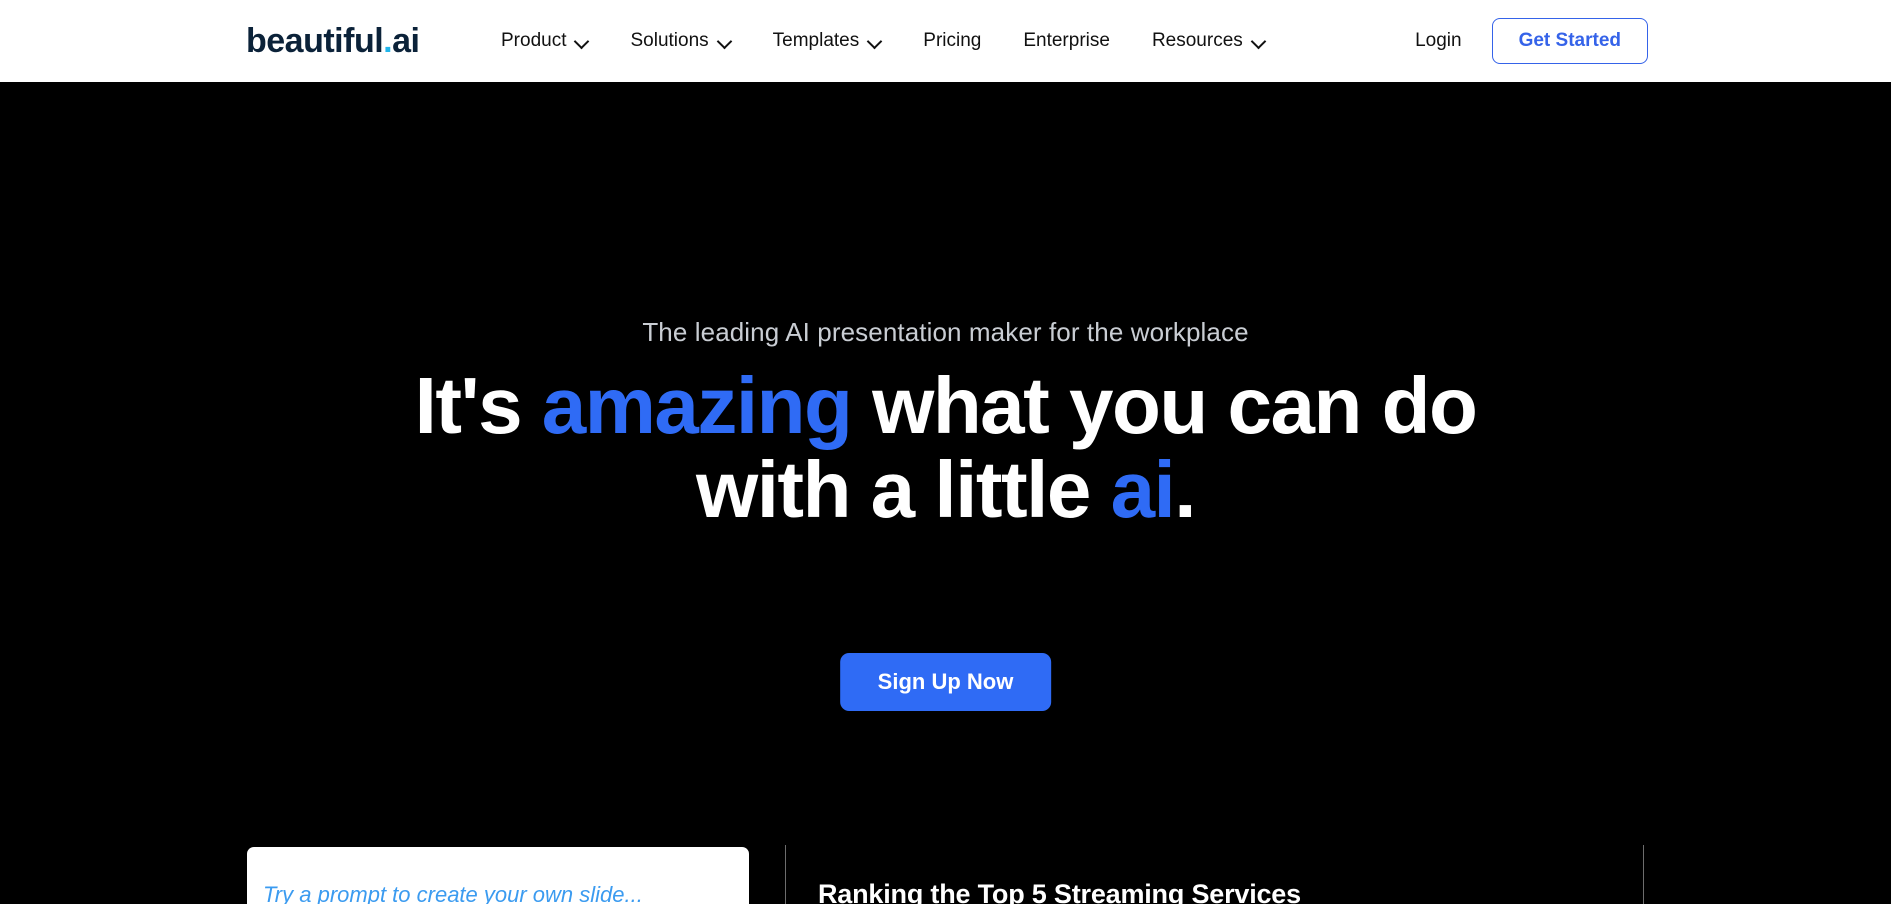 This screenshot has width=1891, height=904. Describe the element at coordinates (903, 489) in the screenshot. I see `headline-text: with a little` at that location.